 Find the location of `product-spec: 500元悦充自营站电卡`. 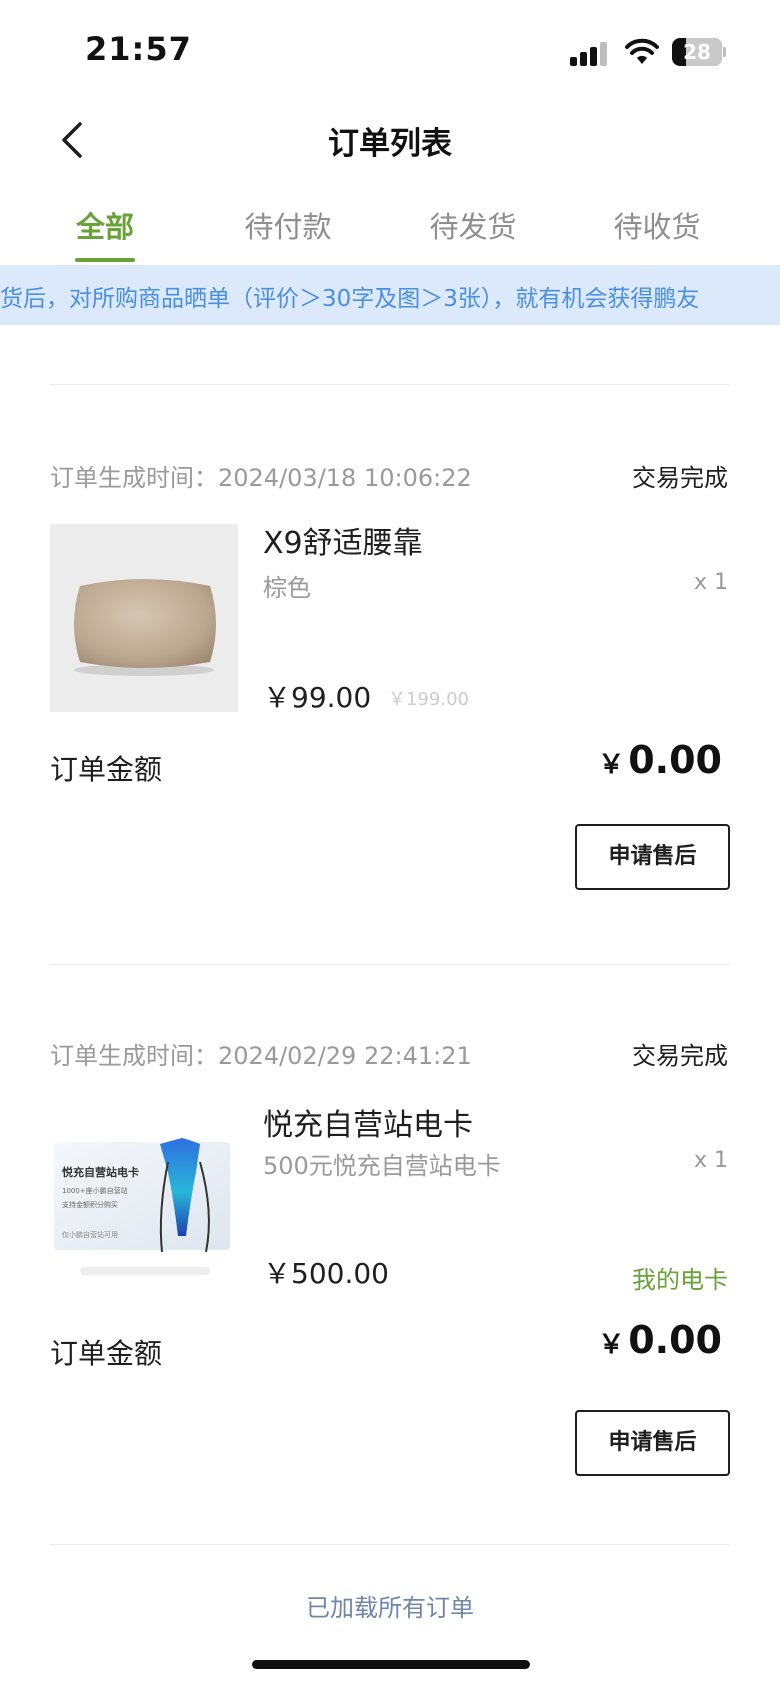

product-spec: 500元悦充自营站电卡 is located at coordinates (382, 1166).